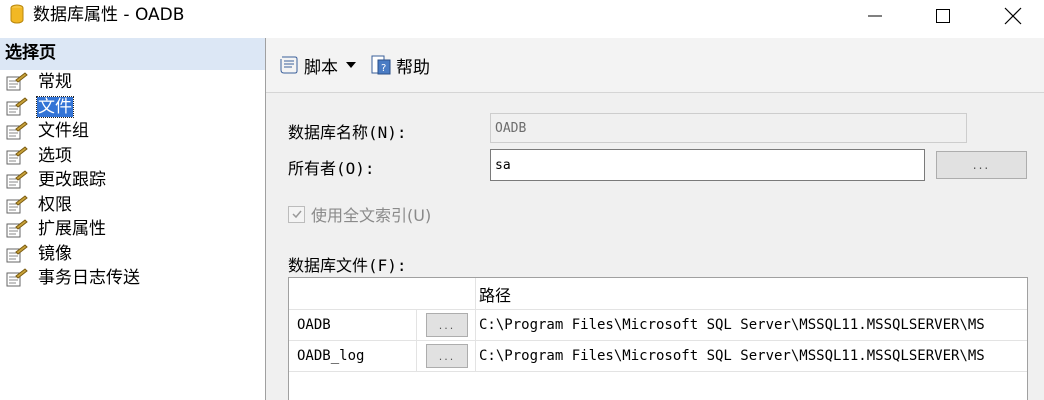  I want to click on file-name-cell: OADB_log, so click(330, 355).